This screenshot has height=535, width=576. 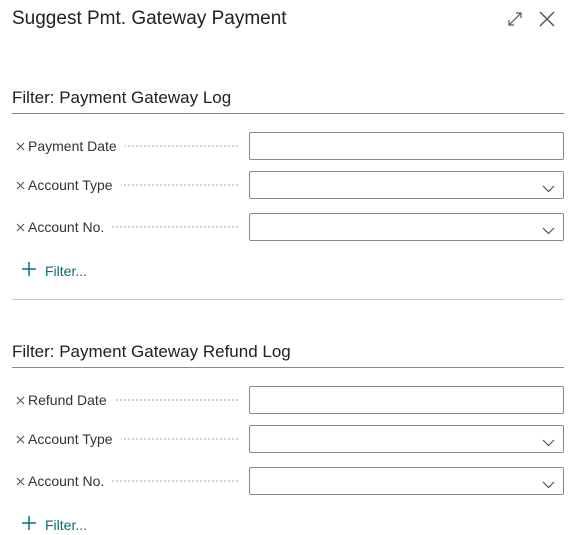 I want to click on payment-date-field, so click(x=406, y=146).